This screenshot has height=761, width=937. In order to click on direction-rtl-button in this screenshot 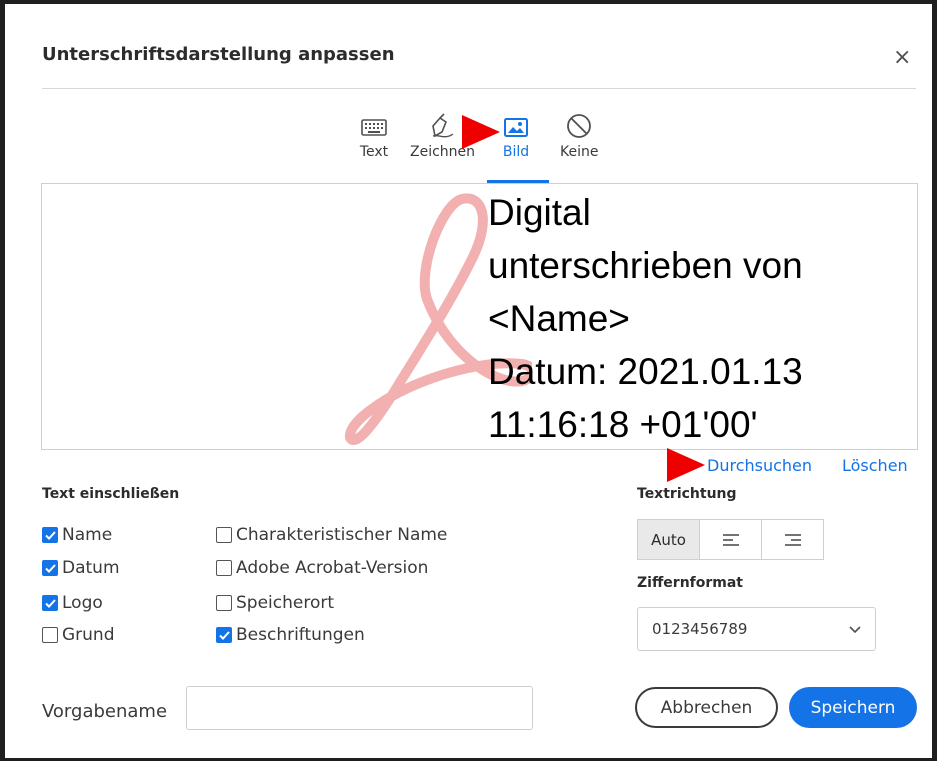, I will do `click(792, 539)`.